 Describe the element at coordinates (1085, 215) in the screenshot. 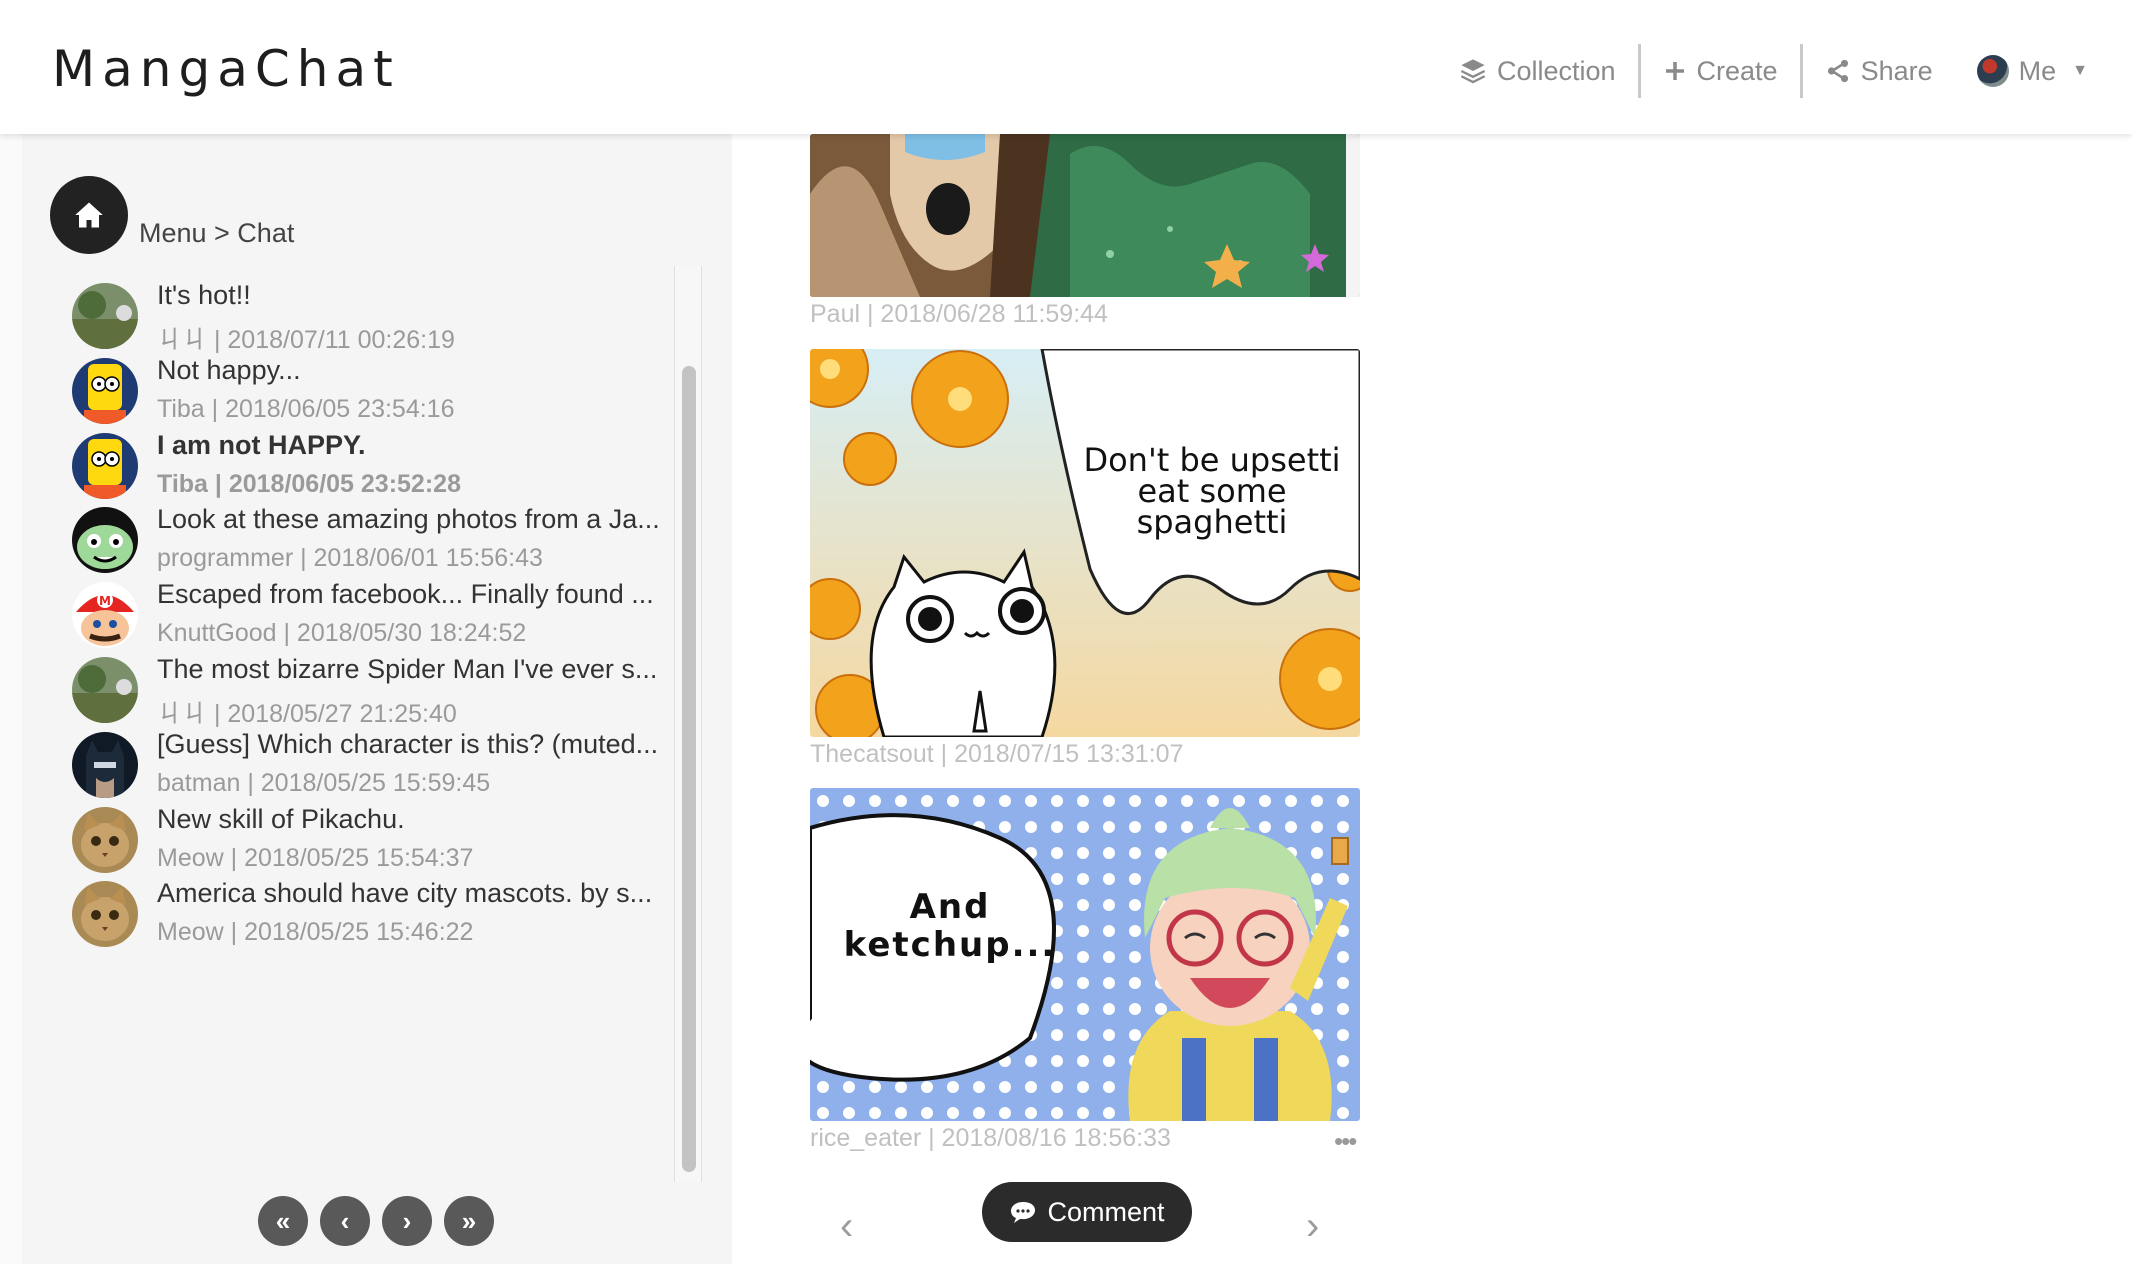

I see `comic-panel-image` at that location.